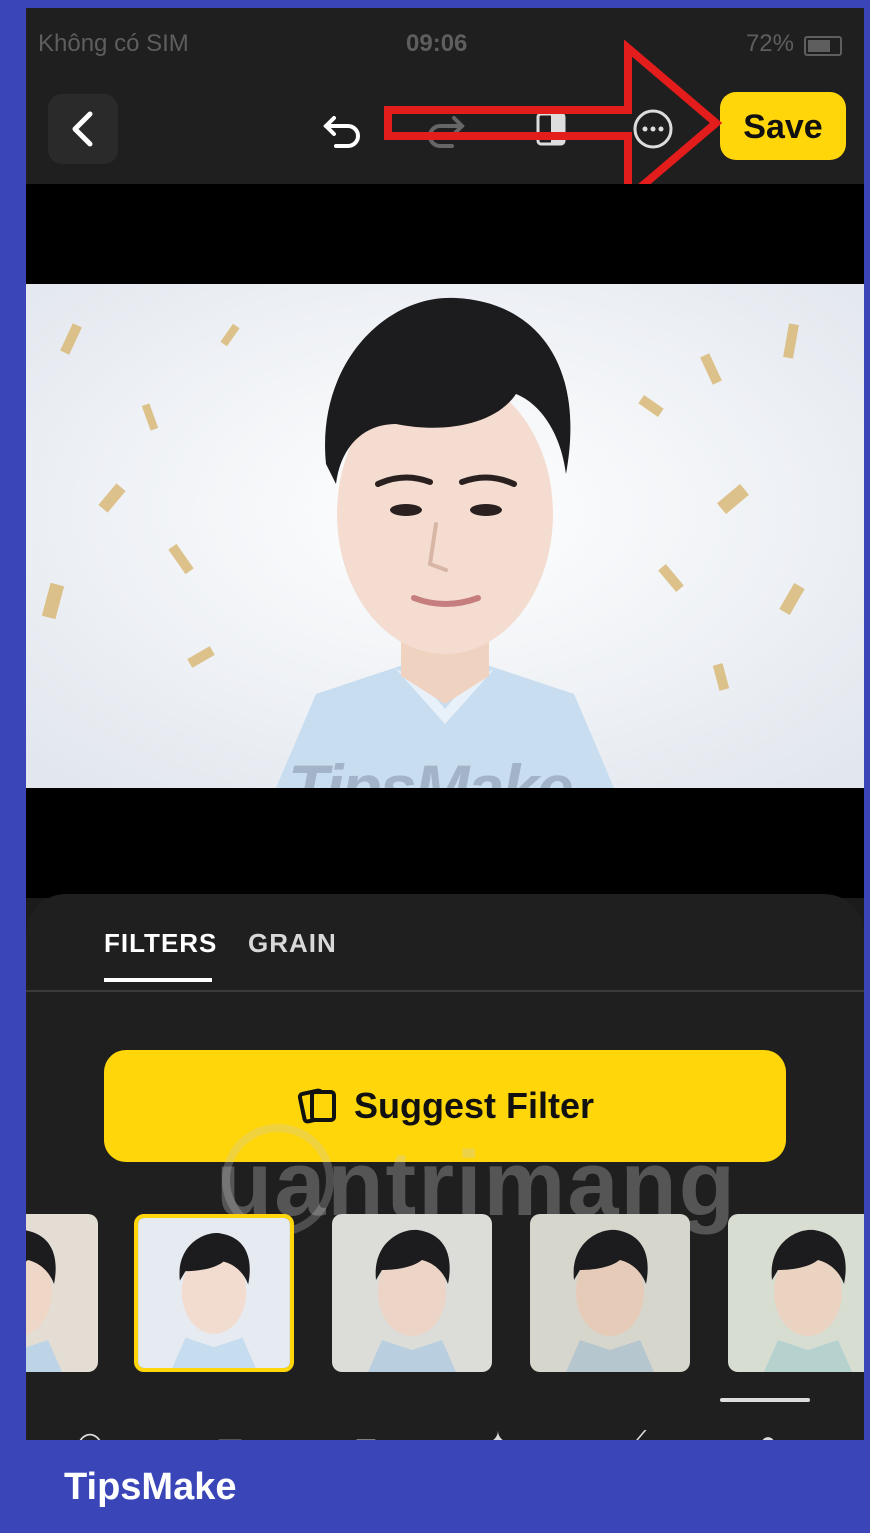 The height and width of the screenshot is (1533, 870). Describe the element at coordinates (90, 1433) in the screenshot. I see `brush-tool-icon: ◠` at that location.